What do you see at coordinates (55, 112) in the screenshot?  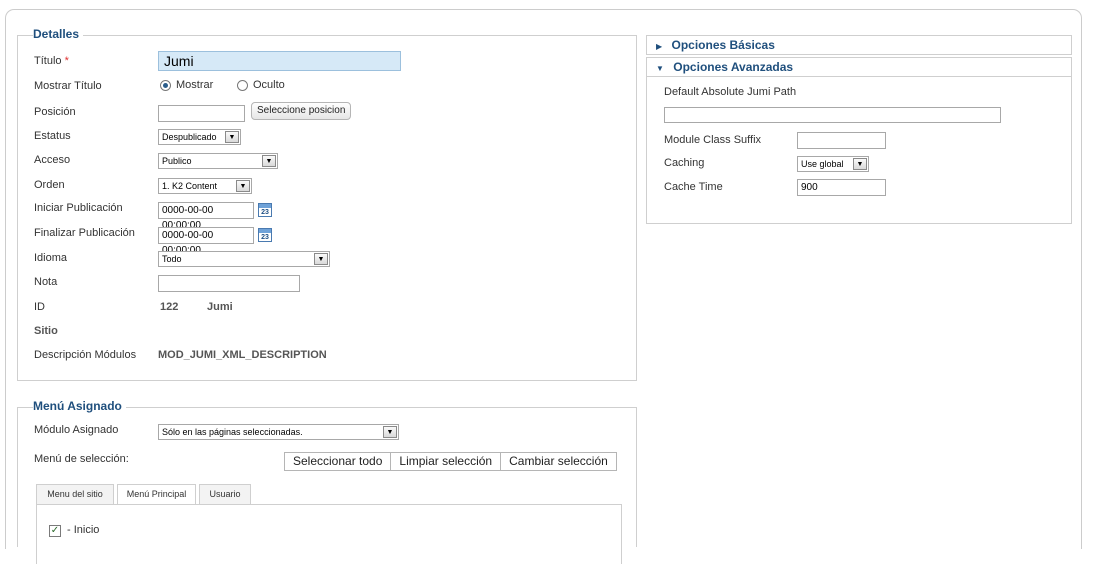 I see `posicion-label: Posición` at bounding box center [55, 112].